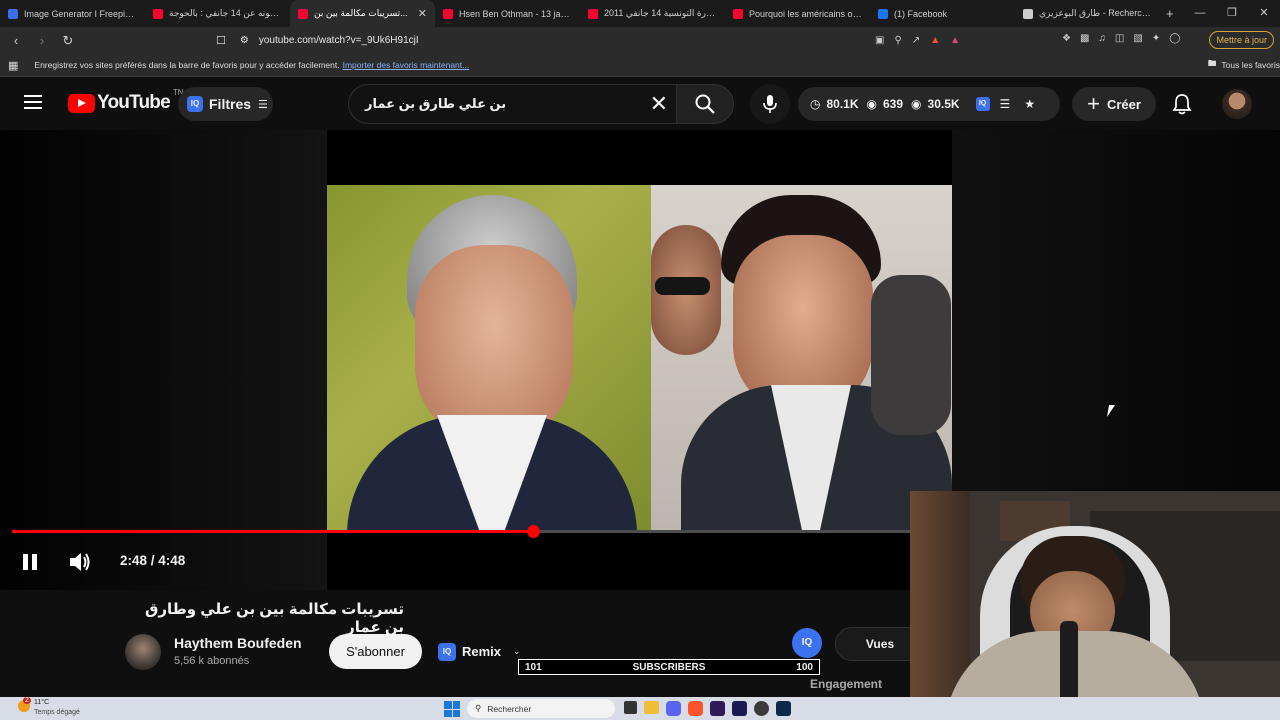  Describe the element at coordinates (1250, 65) in the screenshot. I see `all-bookmarks-link: Tous les favoris` at that location.